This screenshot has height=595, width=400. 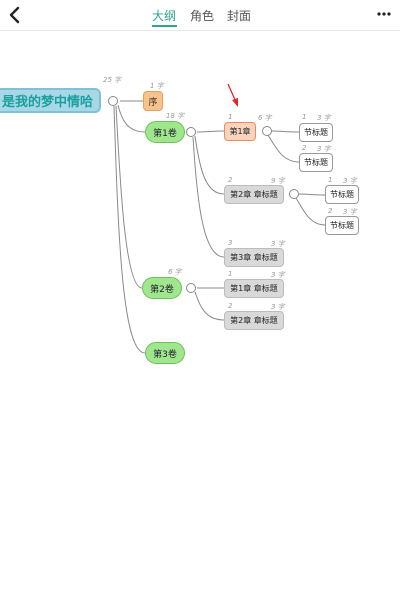 What do you see at coordinates (230, 243) in the screenshot?
I see `chapter-index: 3` at bounding box center [230, 243].